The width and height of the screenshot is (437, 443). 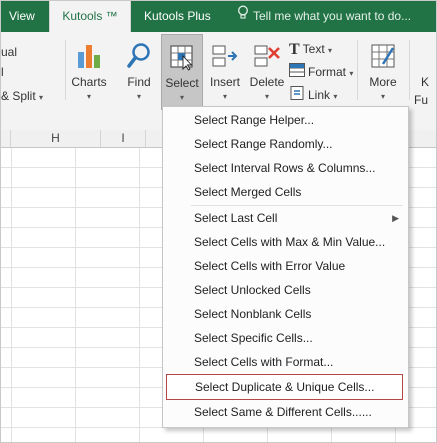 What do you see at coordinates (177, 16) in the screenshot?
I see `tab-kutools-plus: Kutools Plus` at bounding box center [177, 16].